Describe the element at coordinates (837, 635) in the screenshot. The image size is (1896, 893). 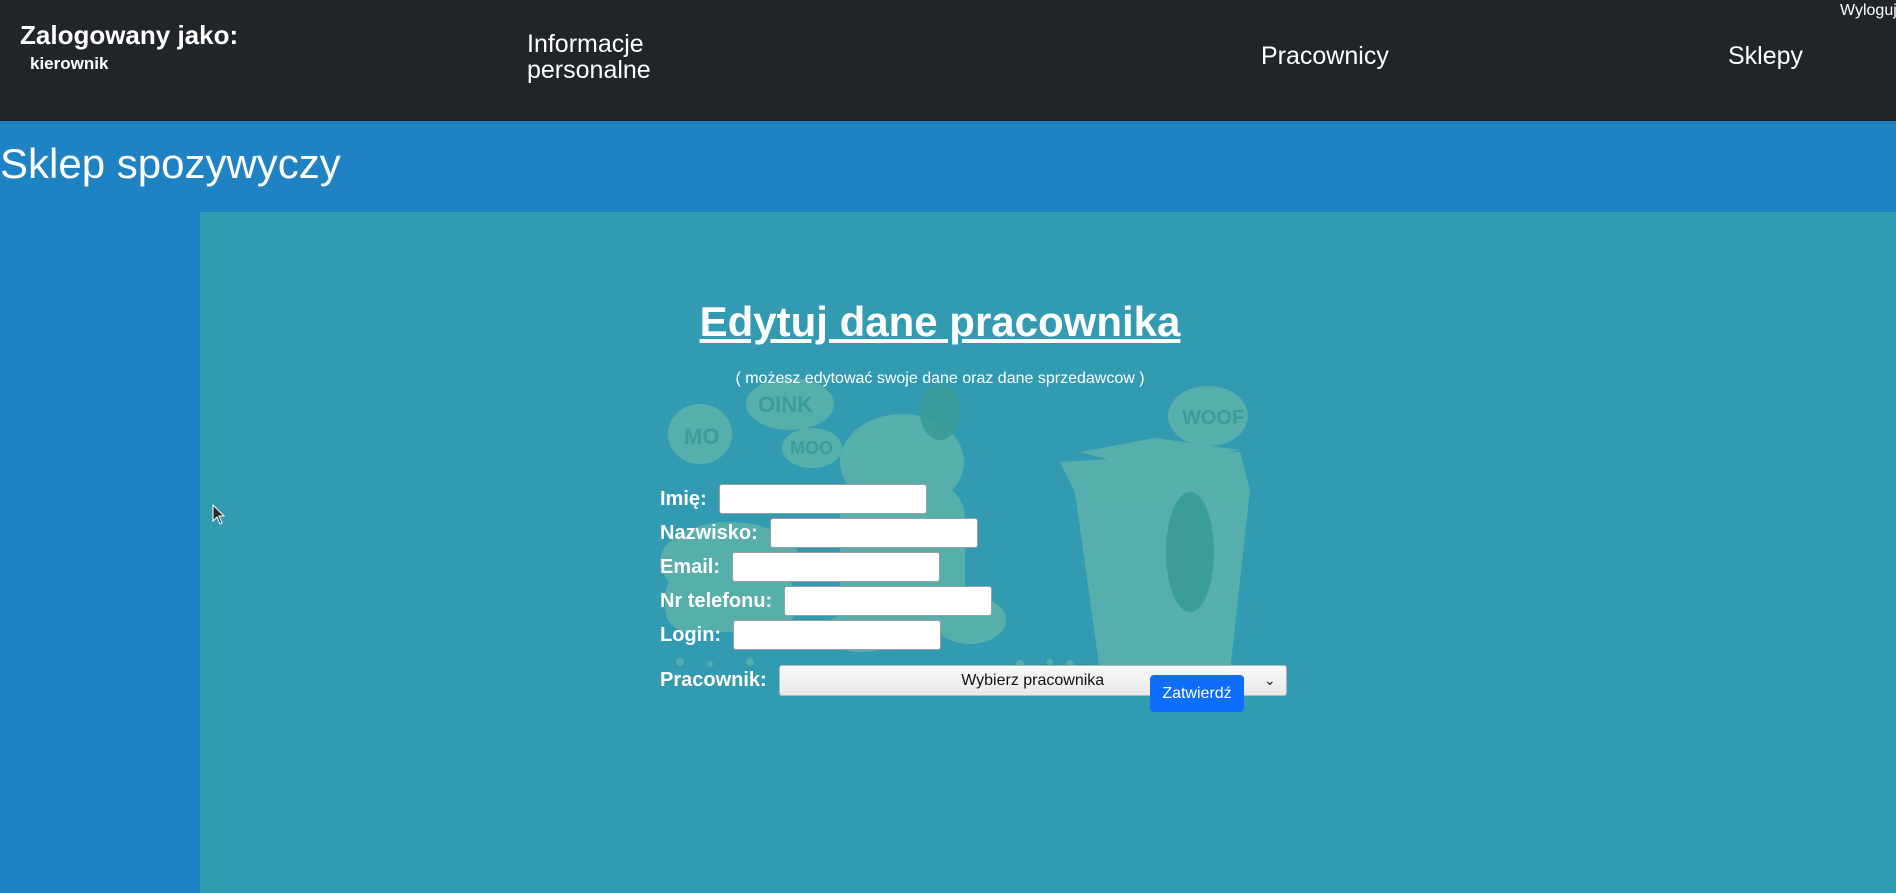
I see `login-input` at that location.